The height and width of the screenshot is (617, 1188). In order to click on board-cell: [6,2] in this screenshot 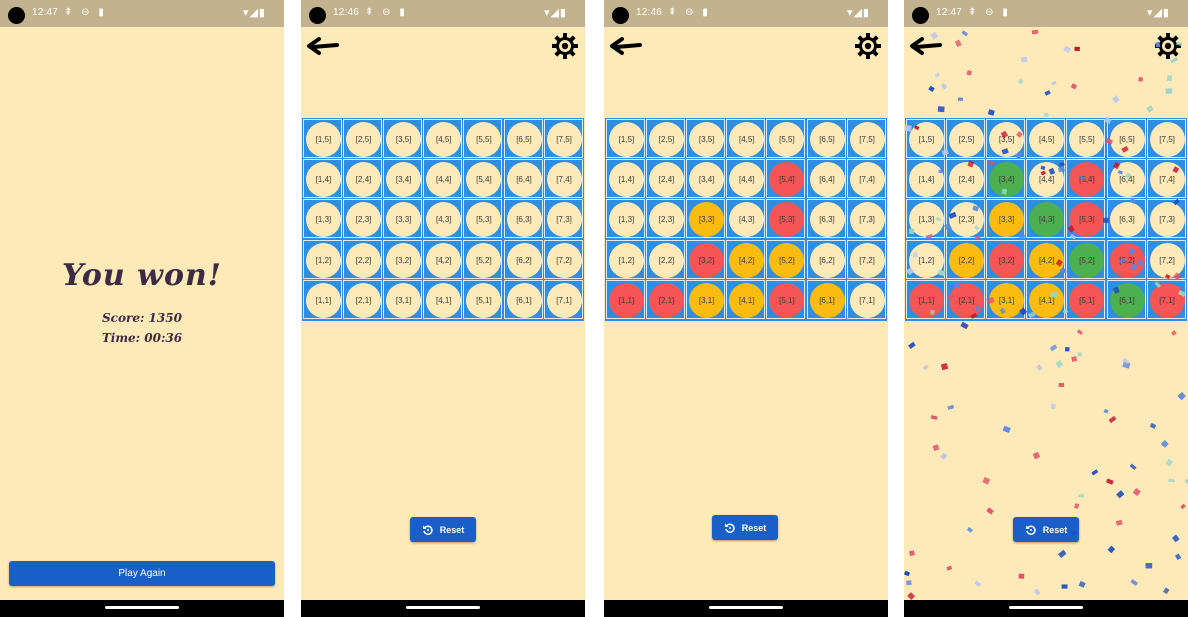, I will do `click(523, 259)`.